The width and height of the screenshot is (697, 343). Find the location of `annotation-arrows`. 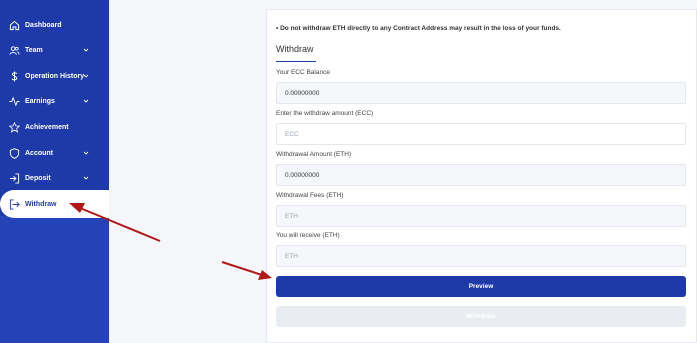

annotation-arrows is located at coordinates (170, 241).